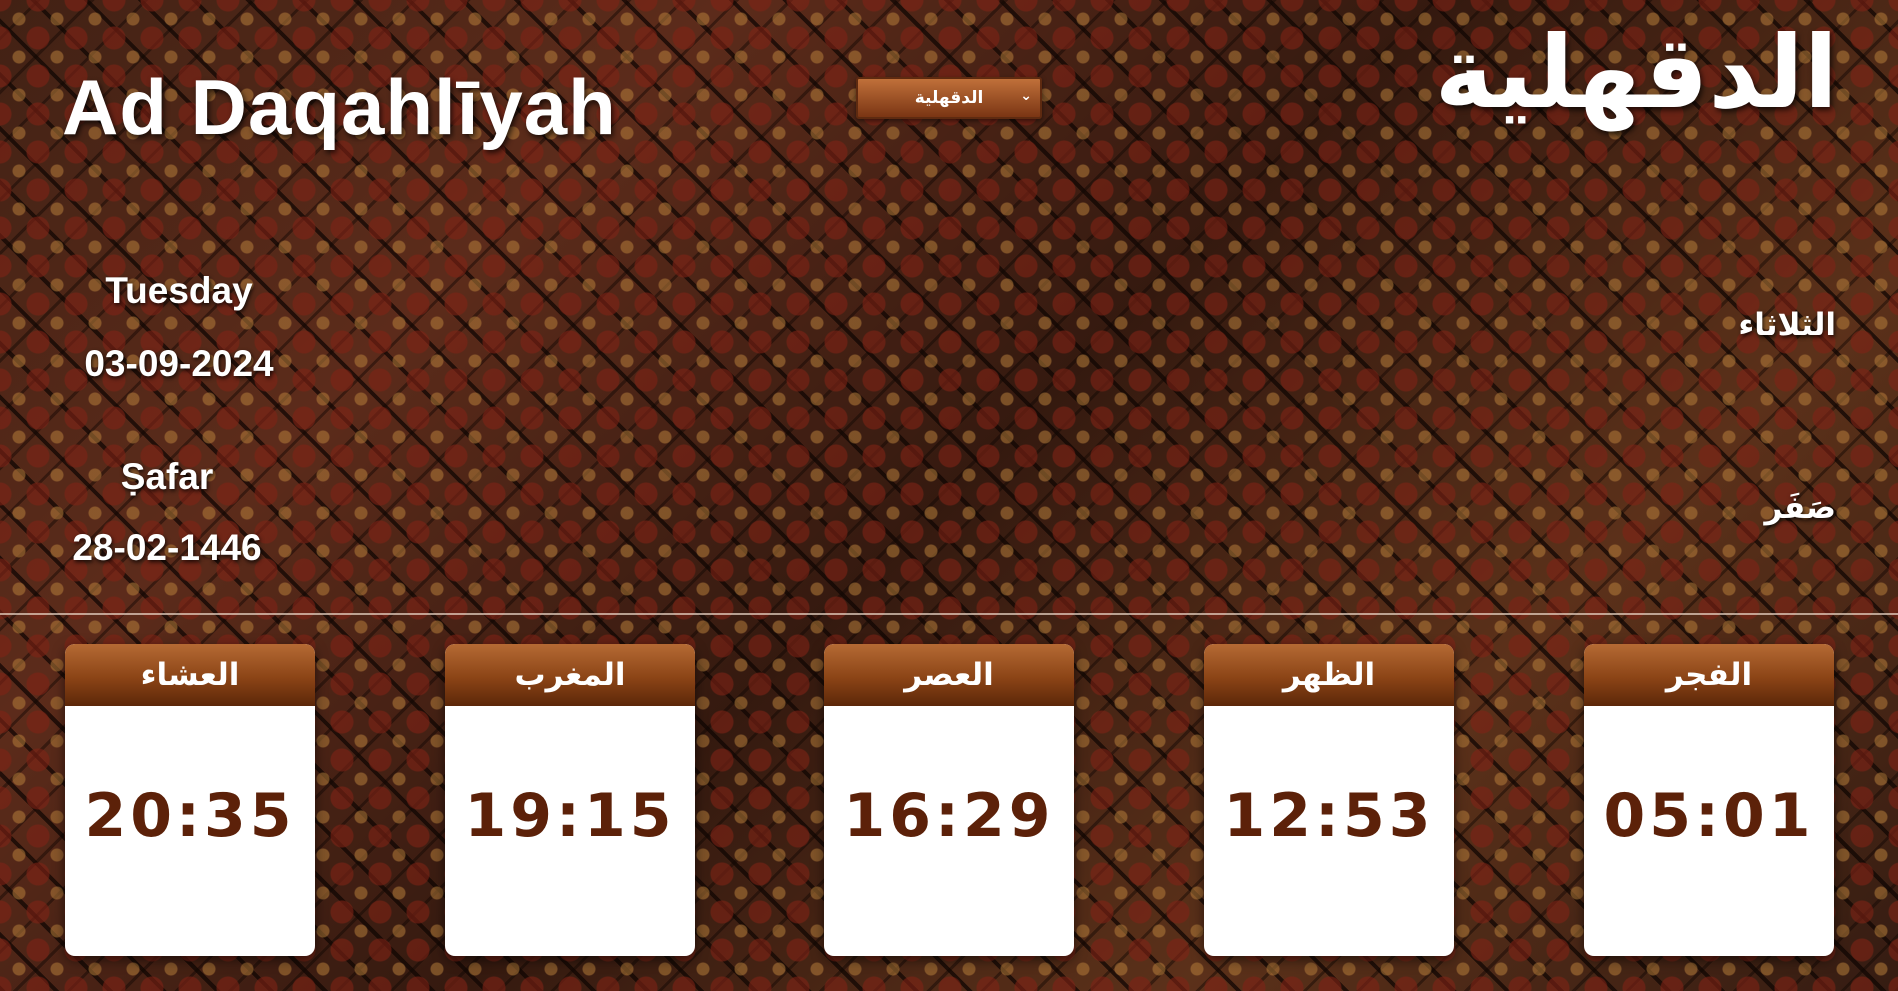 This screenshot has height=991, width=1898. Describe the element at coordinates (570, 675) in the screenshot. I see `prayer-name: المغرب` at that location.